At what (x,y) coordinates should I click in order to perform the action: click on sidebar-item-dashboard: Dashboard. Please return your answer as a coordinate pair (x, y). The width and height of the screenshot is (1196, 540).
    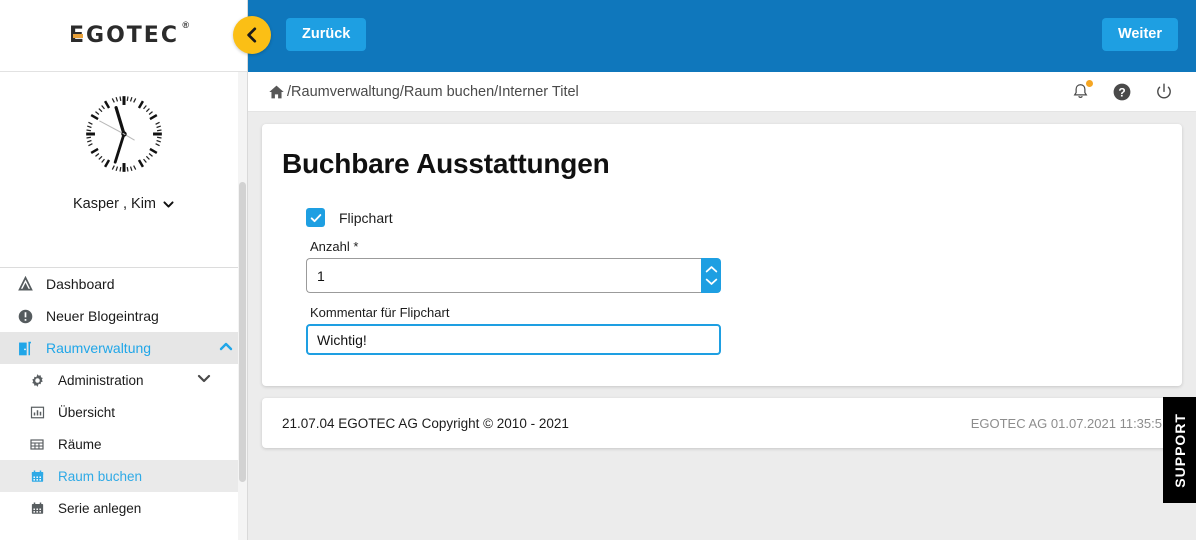
    Looking at the image, I should click on (123, 284).